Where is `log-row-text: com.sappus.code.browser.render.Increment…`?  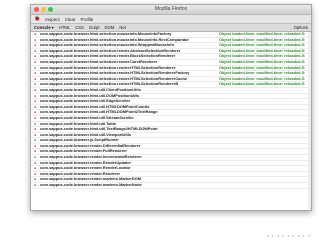 log-row-text: com.sappus.code.browser.render.Increment… is located at coordinates (91, 157).